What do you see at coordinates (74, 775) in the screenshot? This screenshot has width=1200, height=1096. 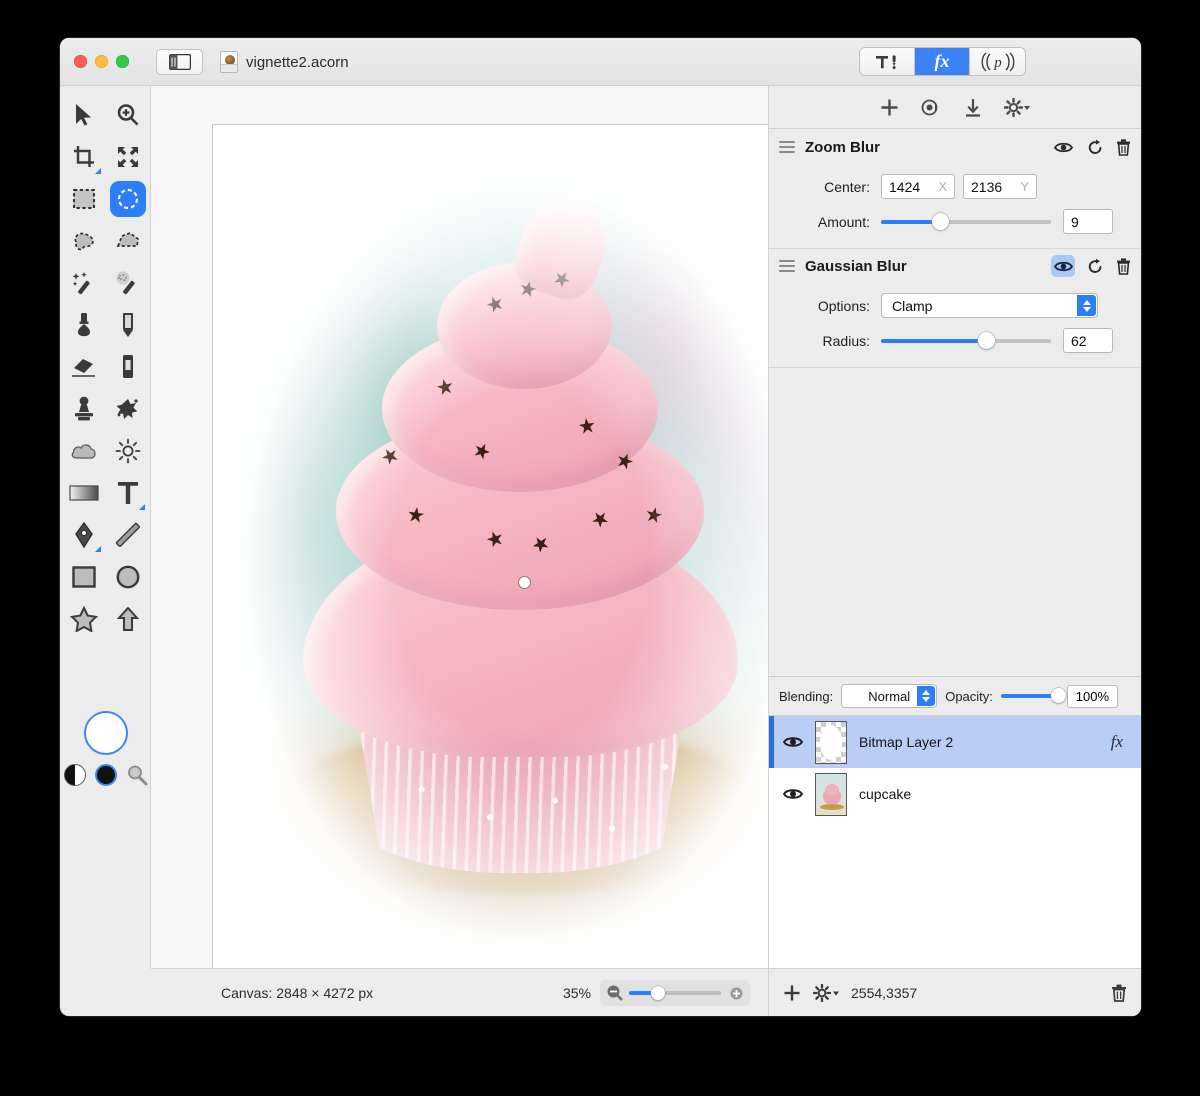 I see `default-colors-icon` at bounding box center [74, 775].